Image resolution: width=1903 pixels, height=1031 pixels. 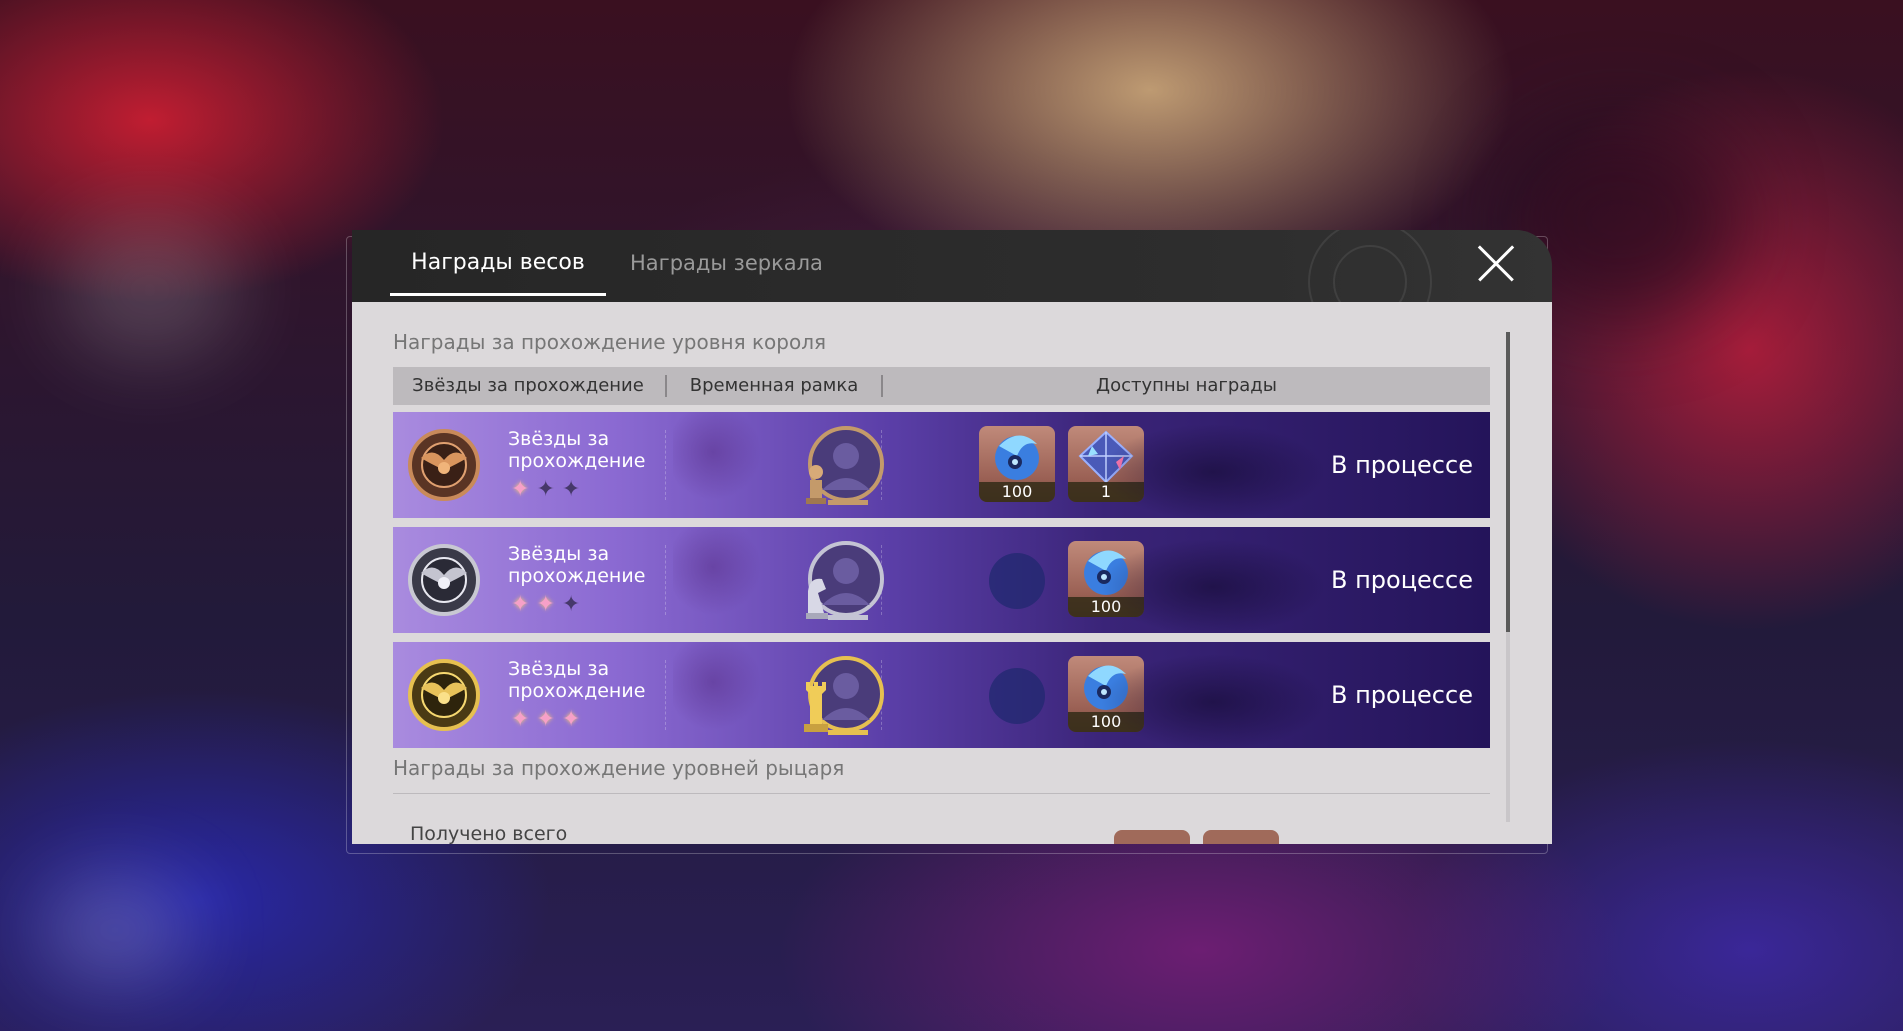 What do you see at coordinates (726, 266) in the screenshot?
I see `tab-mirror-rewards: Награды зеркала` at bounding box center [726, 266].